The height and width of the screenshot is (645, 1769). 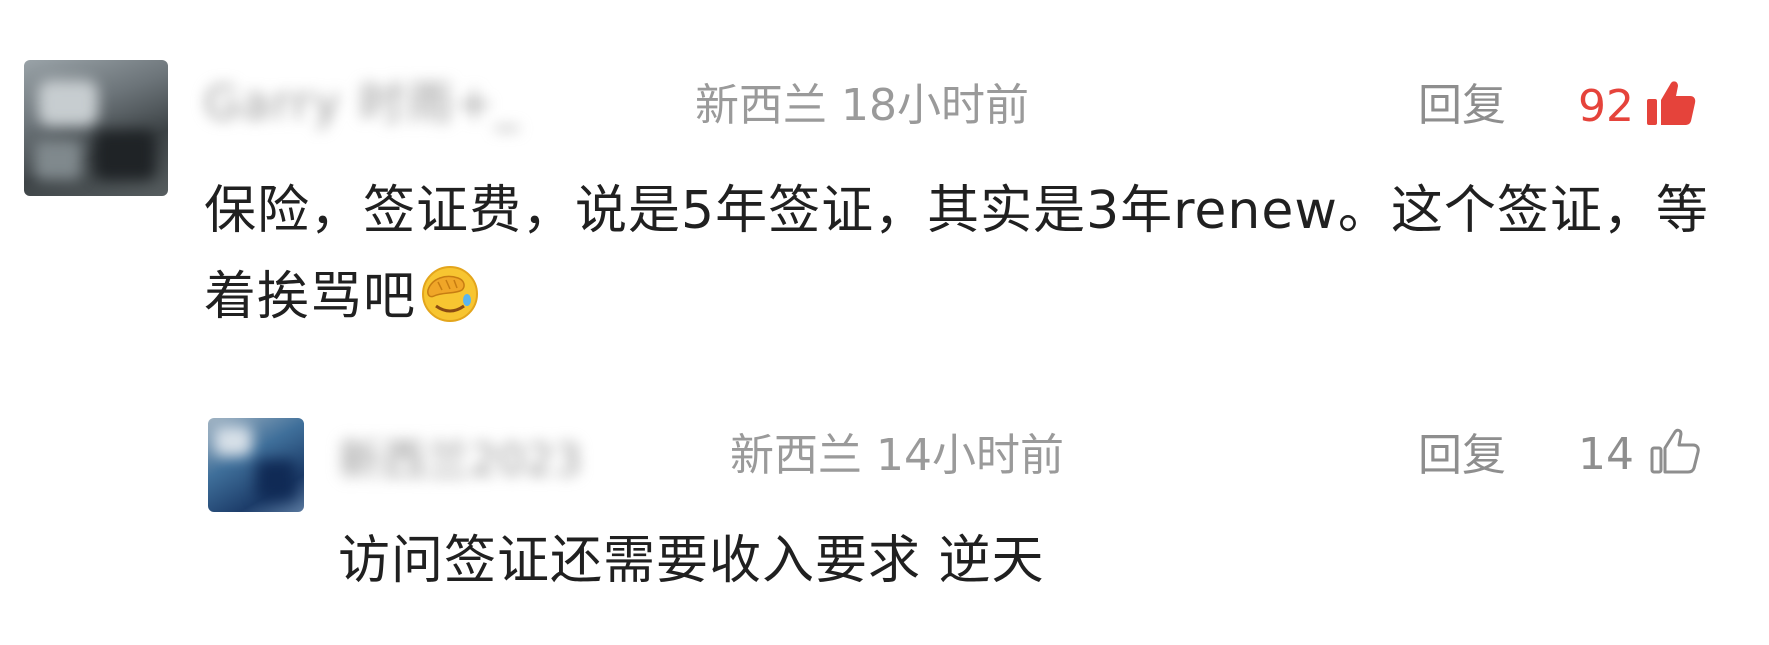 What do you see at coordinates (1671, 106) in the screenshot?
I see `thumbs-up-filled-icon` at bounding box center [1671, 106].